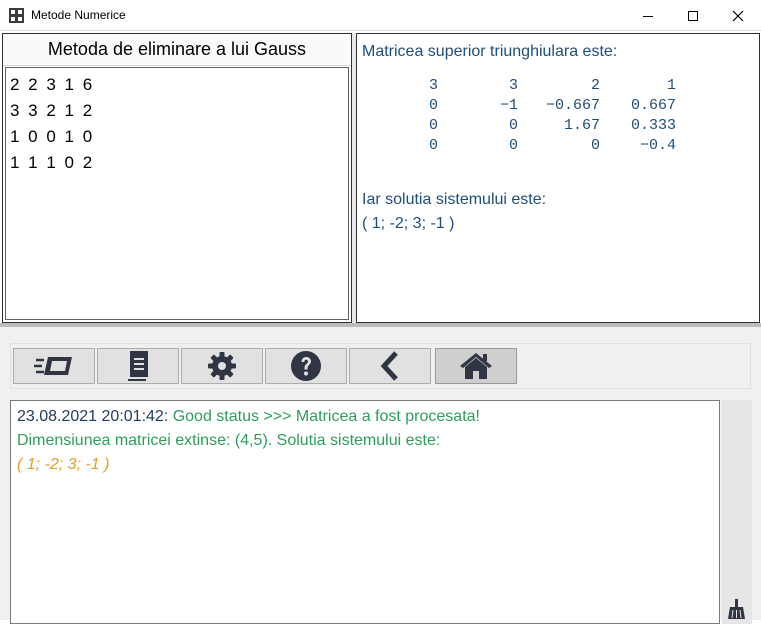  I want to click on matrix-cell: 0.667, so click(653, 105).